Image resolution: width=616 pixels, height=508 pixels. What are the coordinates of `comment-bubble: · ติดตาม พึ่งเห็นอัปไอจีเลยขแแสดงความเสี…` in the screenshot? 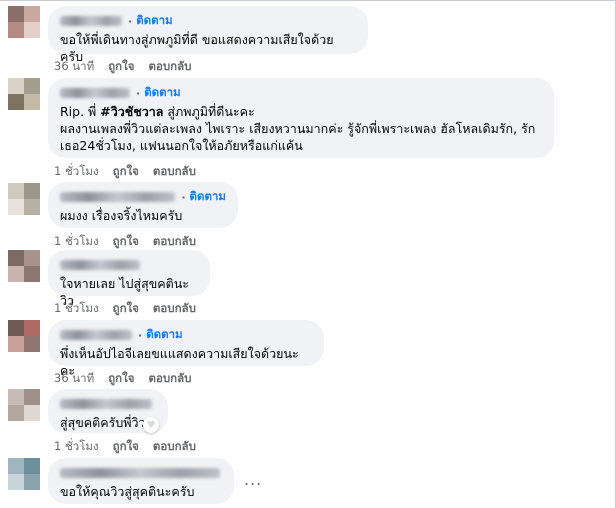 It's located at (186, 349).